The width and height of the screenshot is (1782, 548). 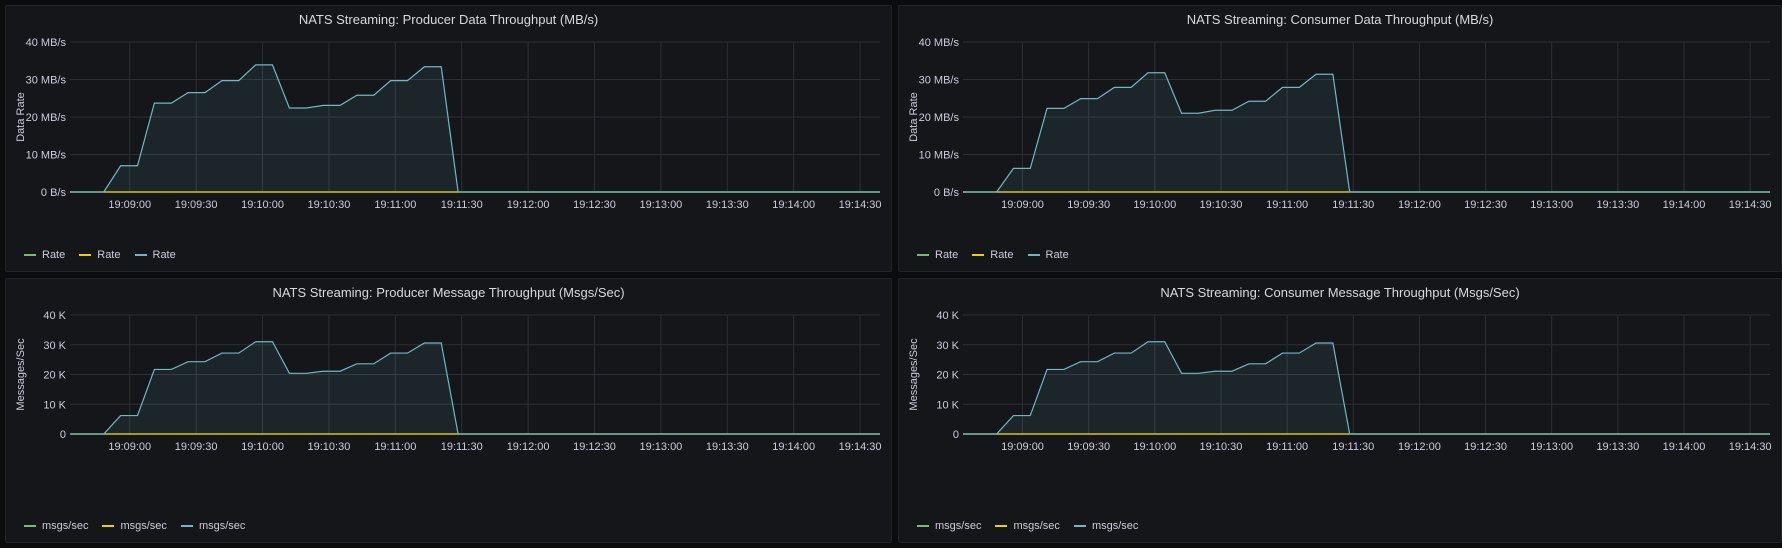 What do you see at coordinates (939, 43) in the screenshot?
I see `y-tick-label: 40 MB/s` at bounding box center [939, 43].